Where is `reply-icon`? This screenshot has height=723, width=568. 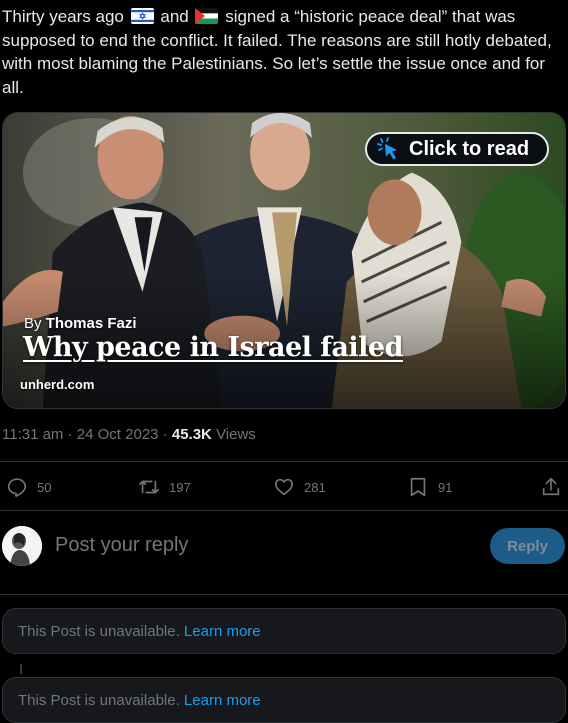 reply-icon is located at coordinates (17, 487).